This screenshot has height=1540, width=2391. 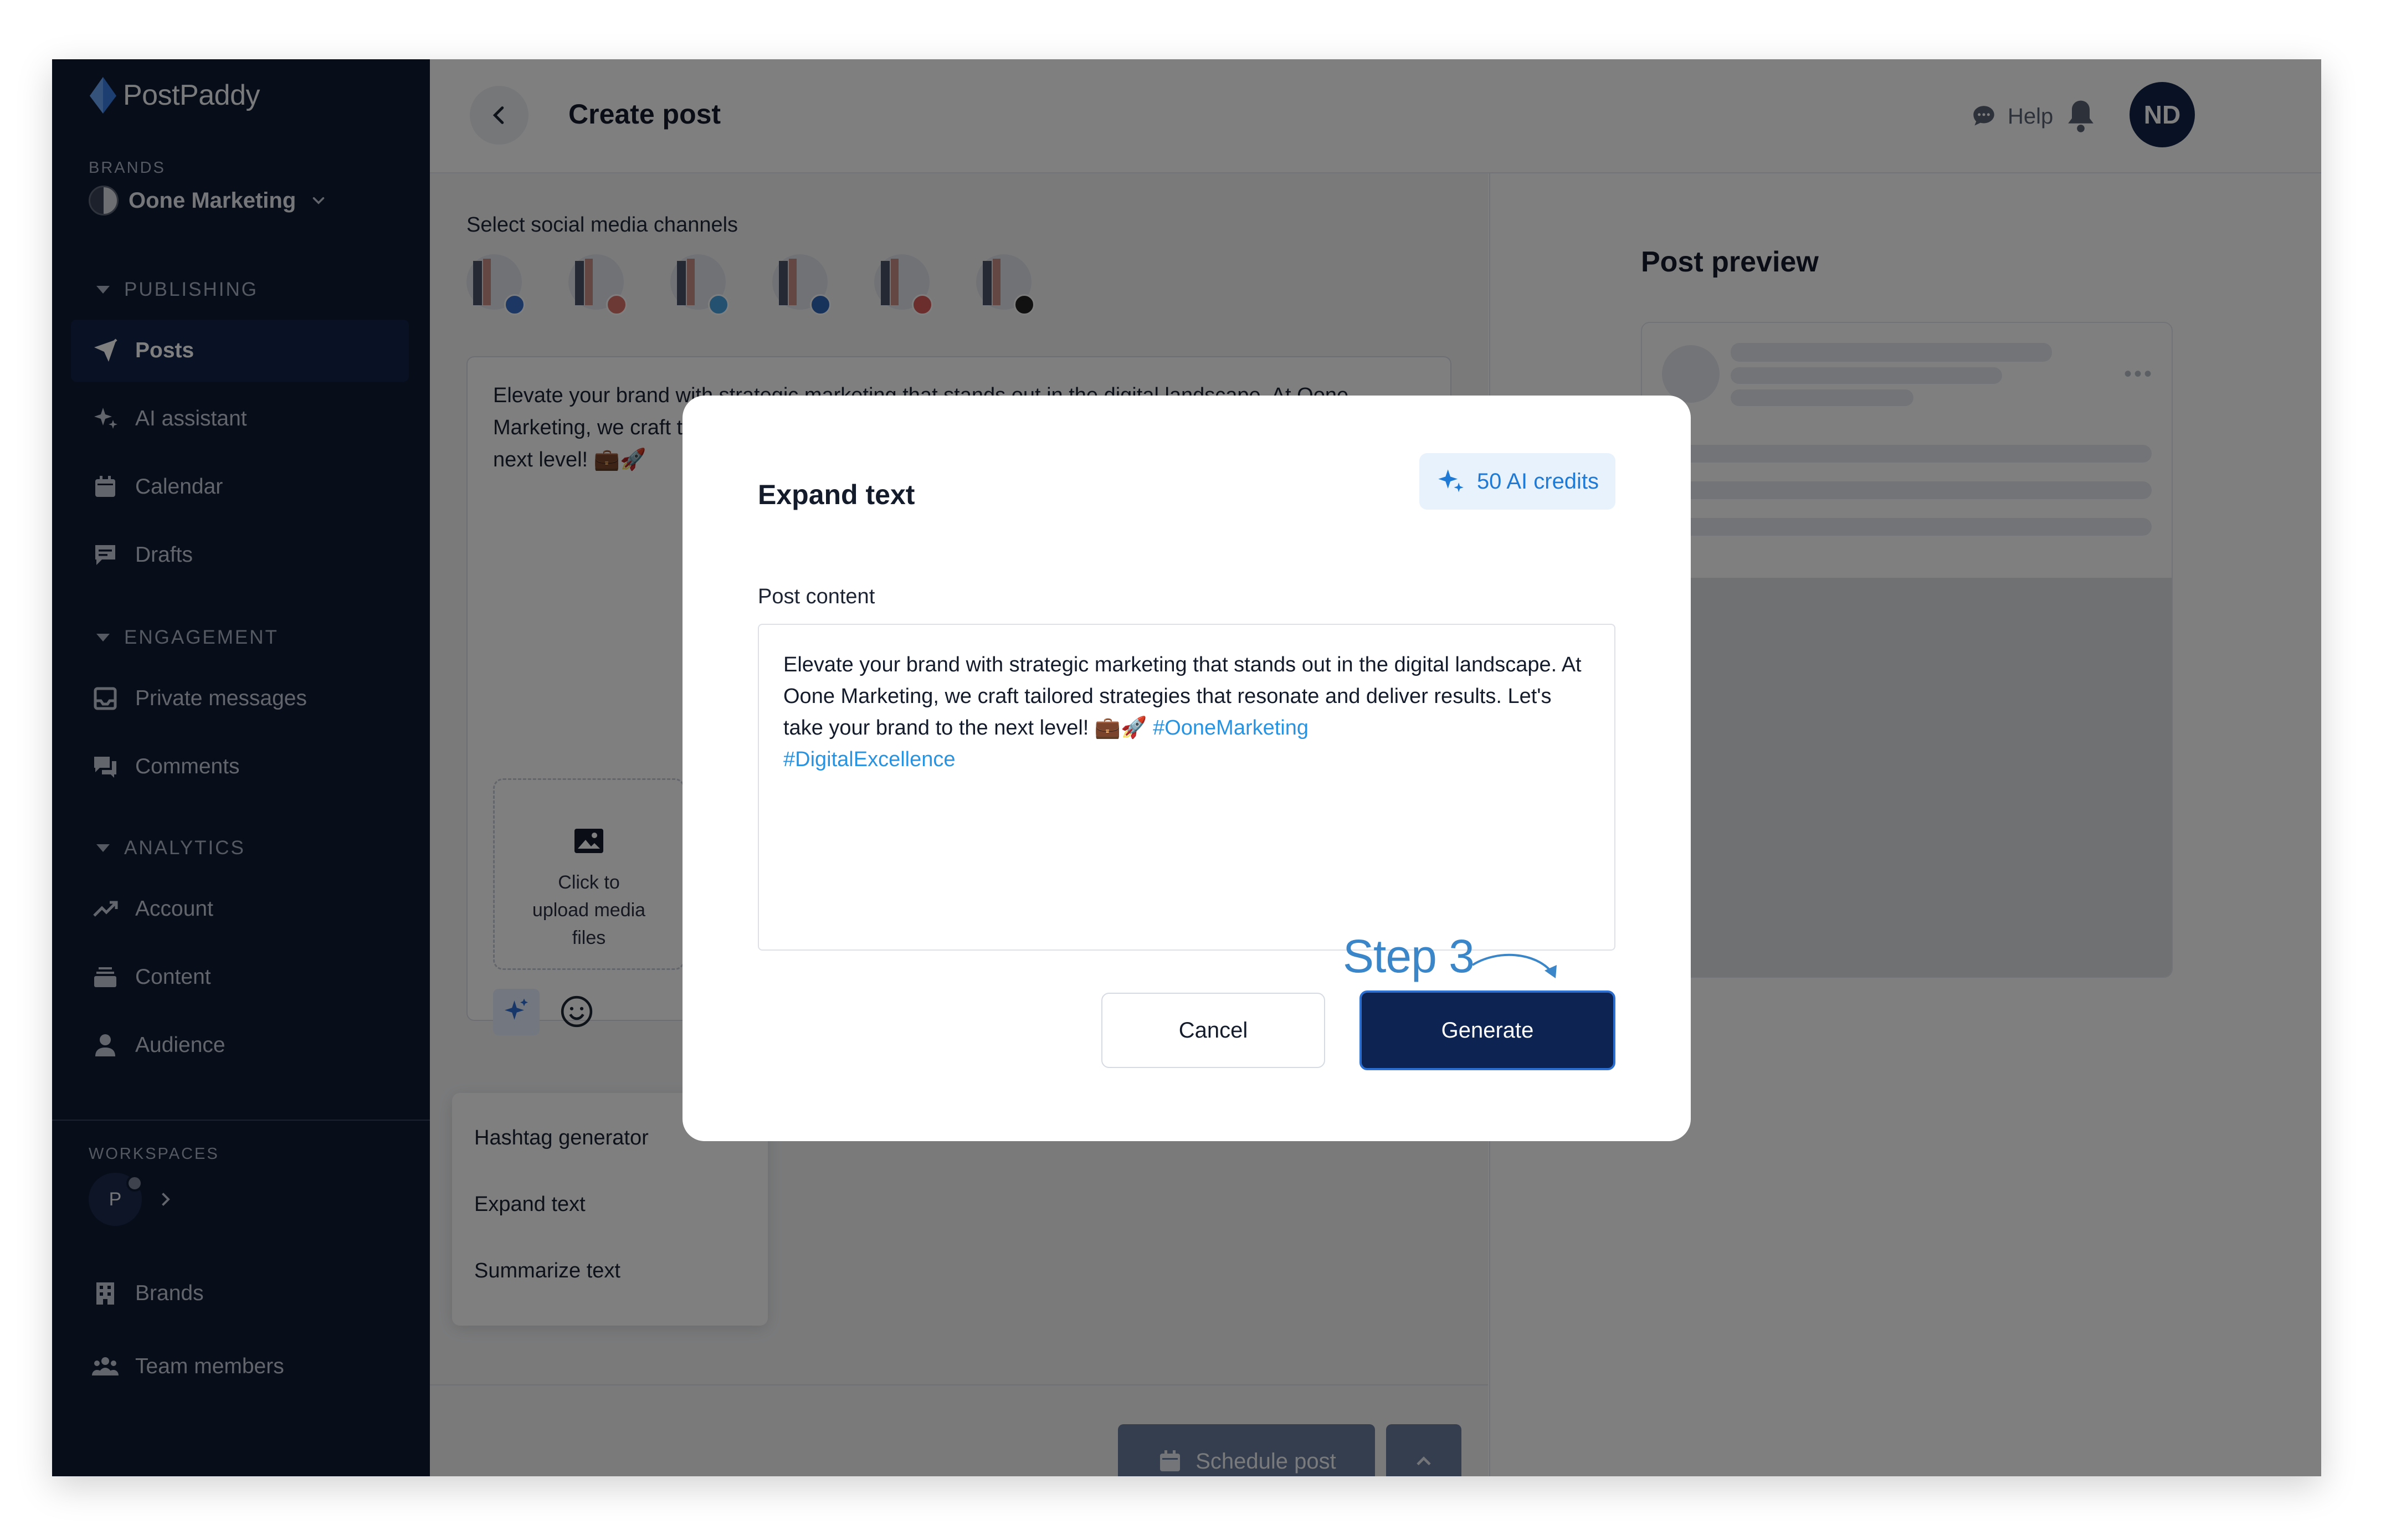 What do you see at coordinates (1213, 1030) in the screenshot?
I see `cancel-button: Cancel` at bounding box center [1213, 1030].